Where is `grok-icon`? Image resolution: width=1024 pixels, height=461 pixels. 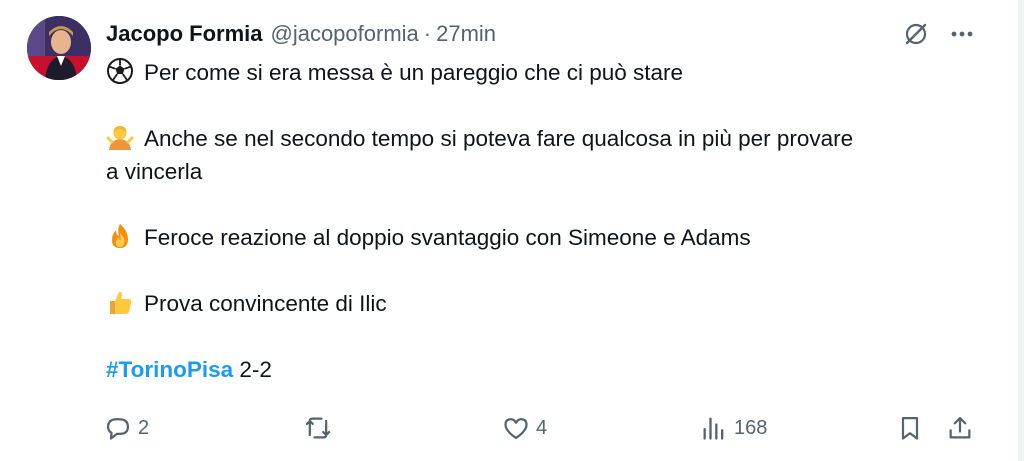
grok-icon is located at coordinates (916, 34).